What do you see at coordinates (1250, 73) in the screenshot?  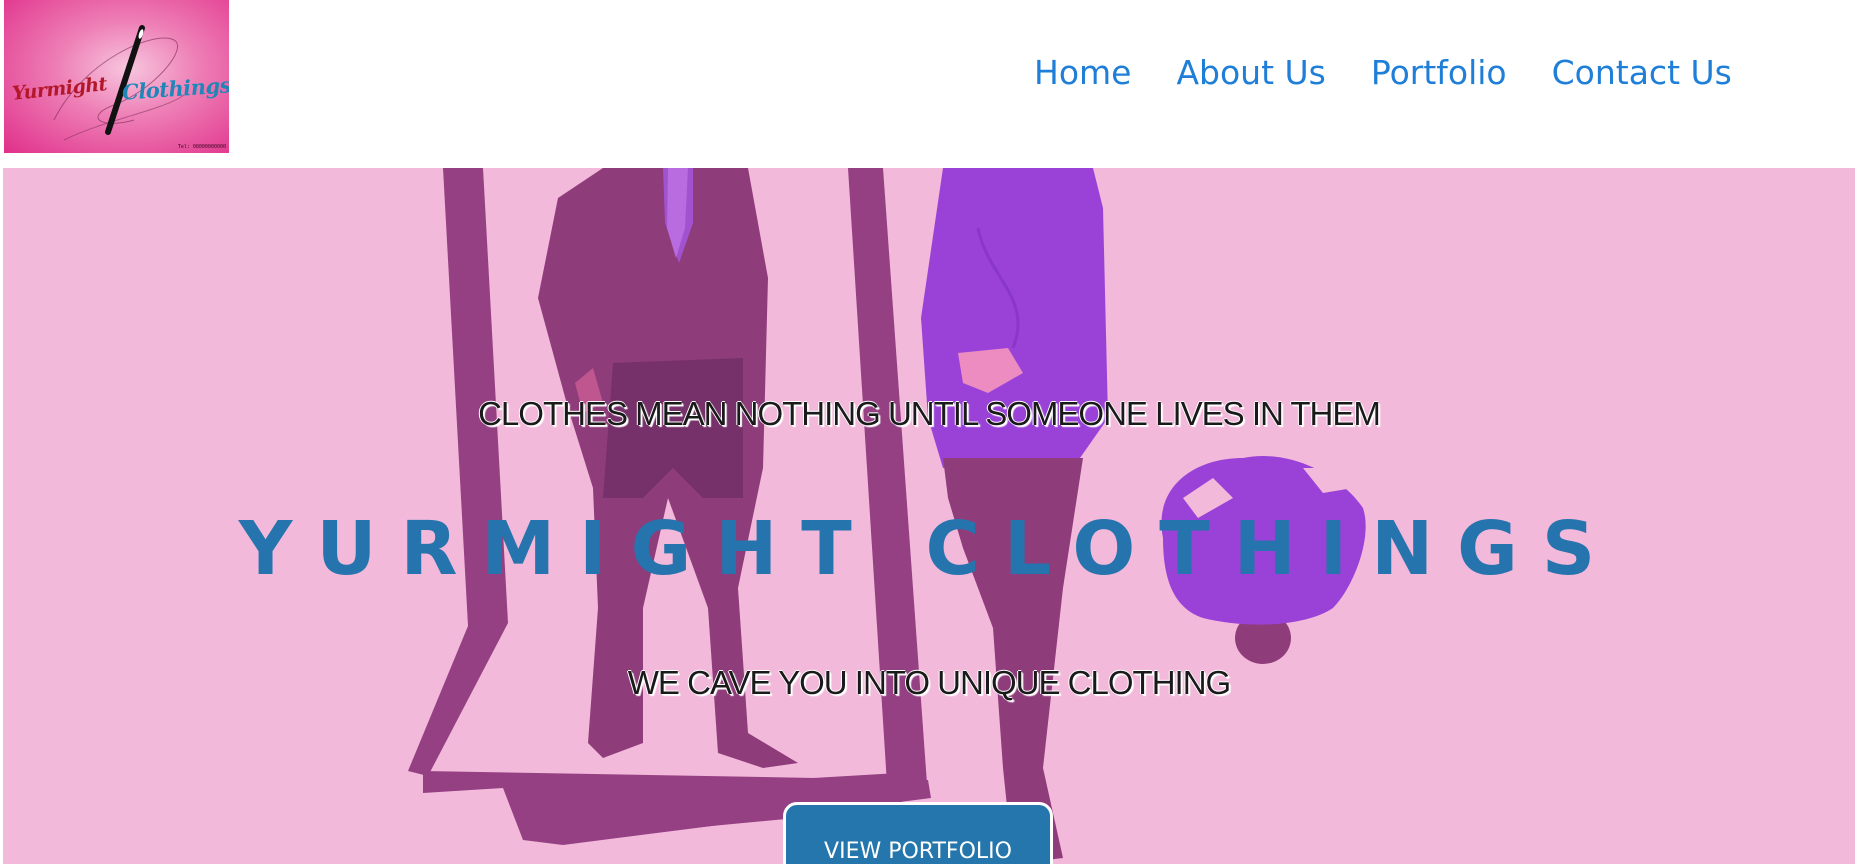 I see `nav-about-link: About Us` at bounding box center [1250, 73].